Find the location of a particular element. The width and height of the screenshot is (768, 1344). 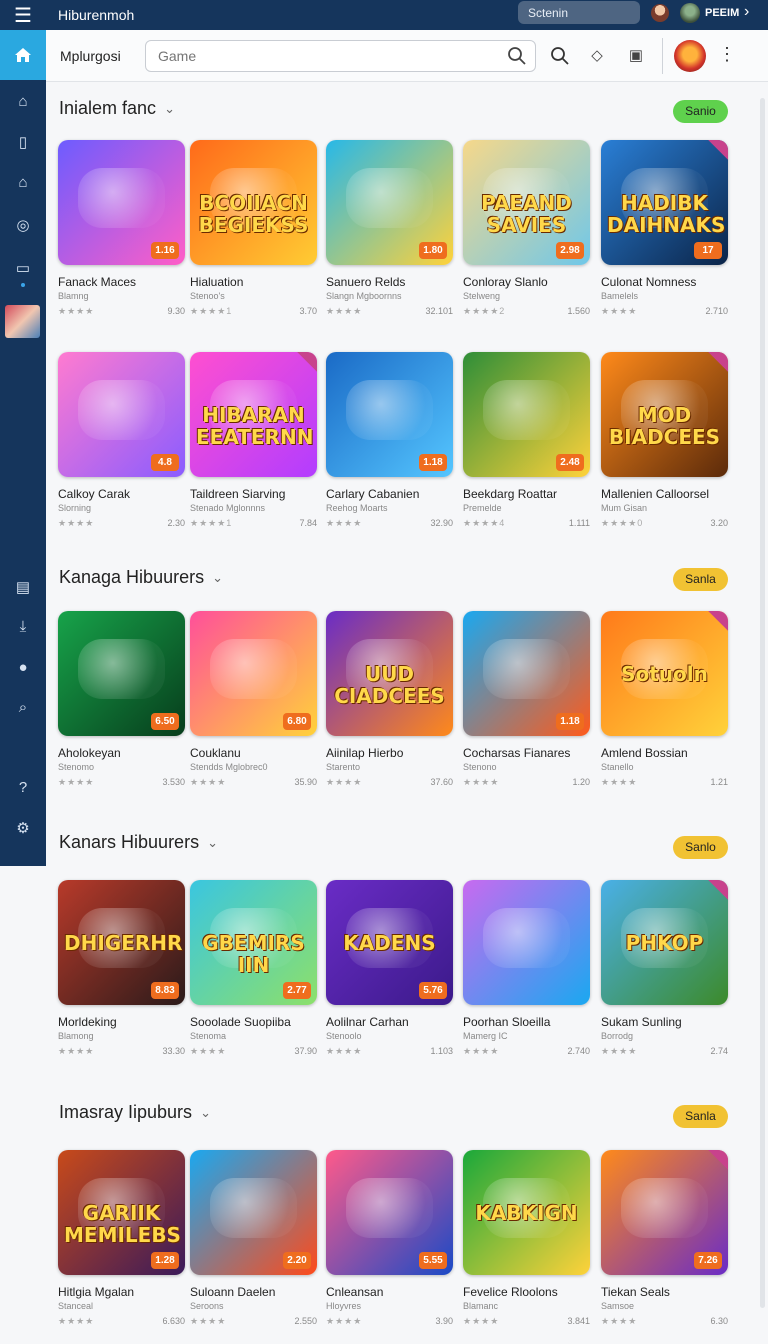

section-title: Kanaga Hibuurers ⌄ is located at coordinates (141, 577).